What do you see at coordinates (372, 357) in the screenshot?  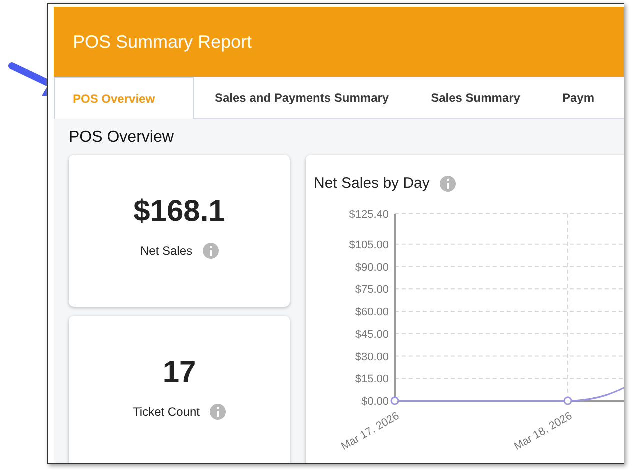 I see `y-tick-label: $30.00` at bounding box center [372, 357].